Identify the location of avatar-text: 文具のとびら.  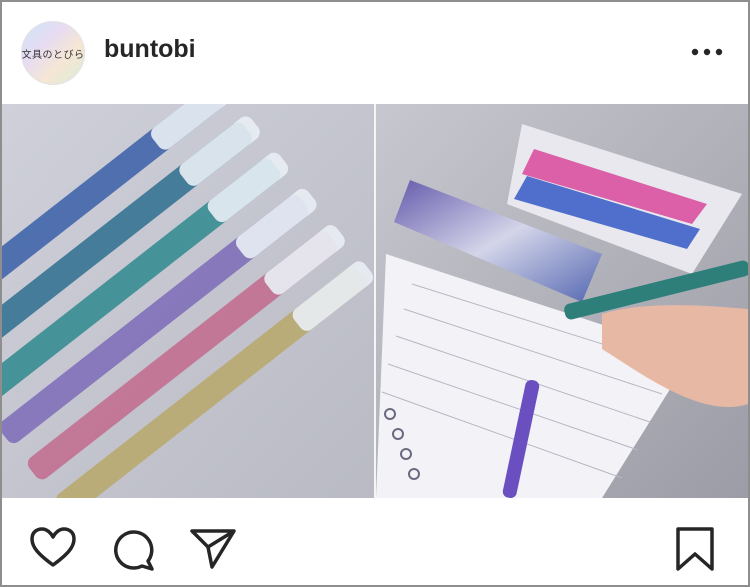
(53, 55).